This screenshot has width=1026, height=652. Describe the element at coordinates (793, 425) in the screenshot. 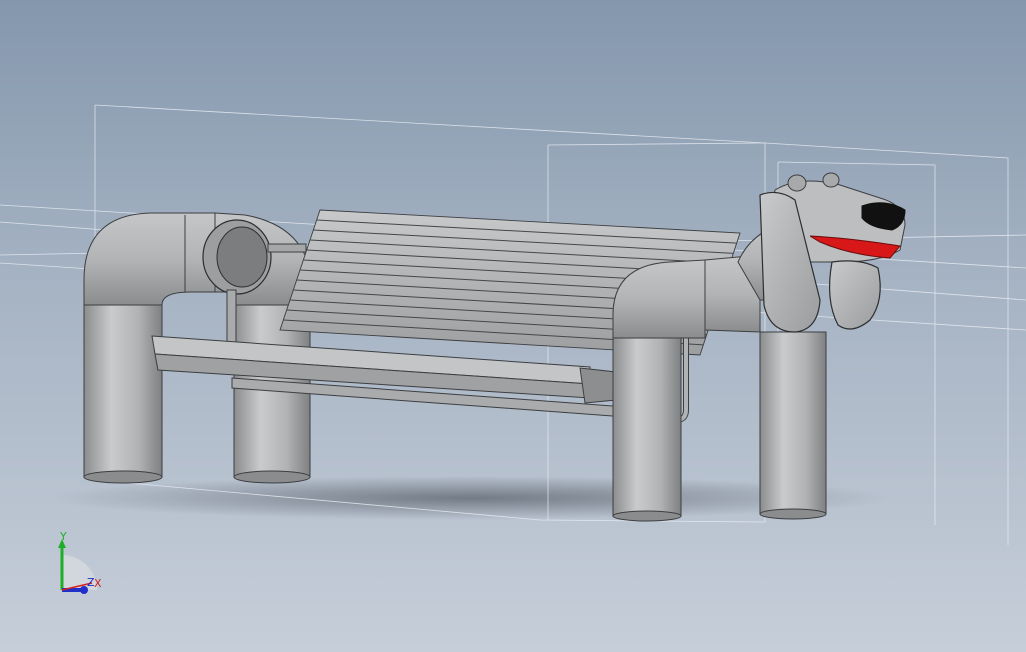

I see `front-leg-back` at that location.